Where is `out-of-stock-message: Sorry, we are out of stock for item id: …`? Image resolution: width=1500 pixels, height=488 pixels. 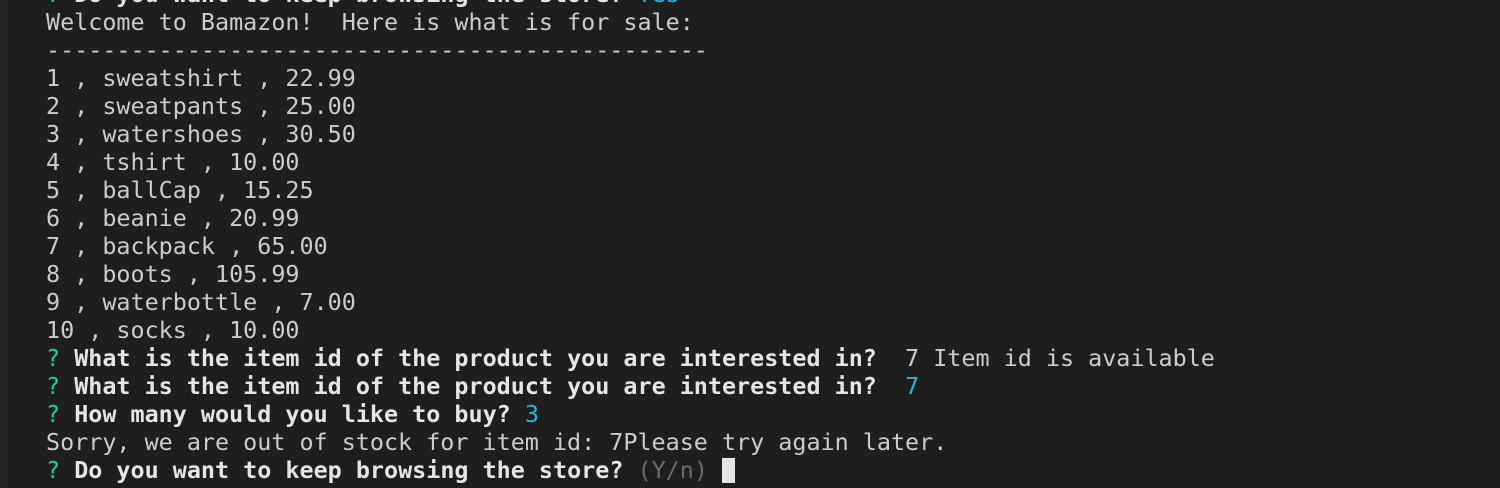
out-of-stock-message: Sorry, we are out of stock for item id: … is located at coordinates (497, 442).